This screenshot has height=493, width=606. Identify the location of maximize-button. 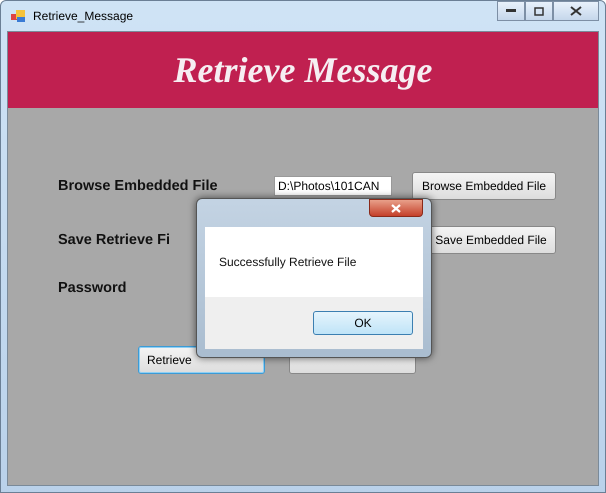
(539, 11).